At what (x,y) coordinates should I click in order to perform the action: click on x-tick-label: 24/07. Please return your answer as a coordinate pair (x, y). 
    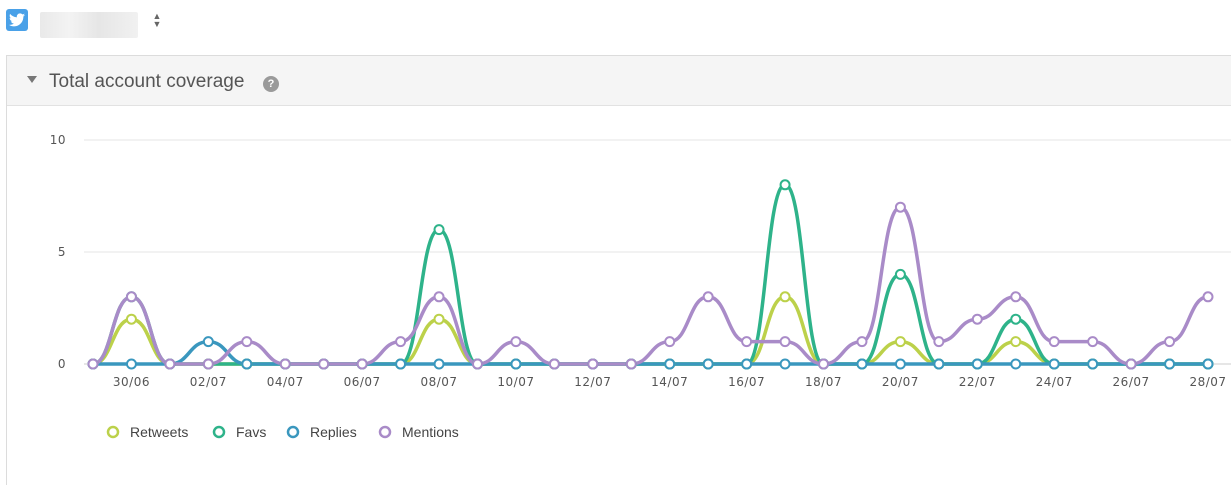
    Looking at the image, I should click on (1054, 382).